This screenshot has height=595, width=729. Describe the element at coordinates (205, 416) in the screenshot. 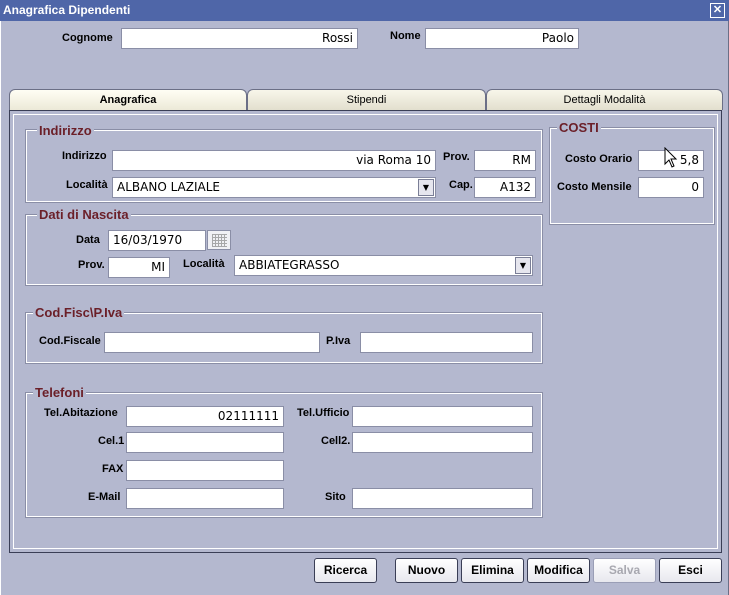

I see `tel-abitazione-input: 02111111` at that location.